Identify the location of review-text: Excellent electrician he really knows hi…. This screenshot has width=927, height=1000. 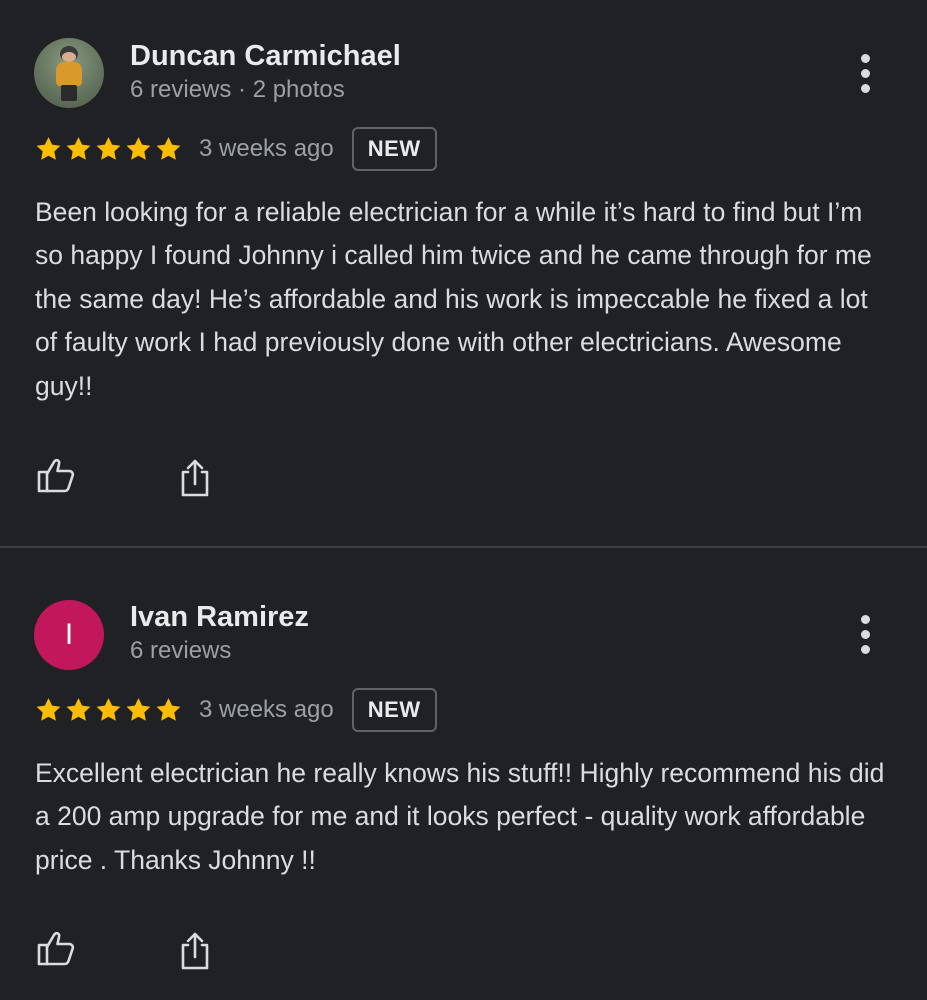
(460, 816).